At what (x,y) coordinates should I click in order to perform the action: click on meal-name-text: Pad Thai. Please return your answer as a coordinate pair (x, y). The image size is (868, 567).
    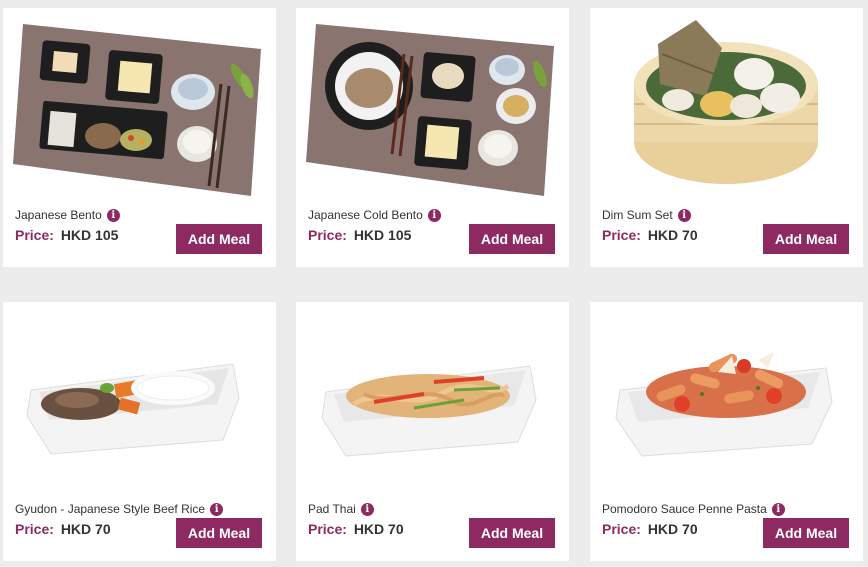
    Looking at the image, I should click on (332, 509).